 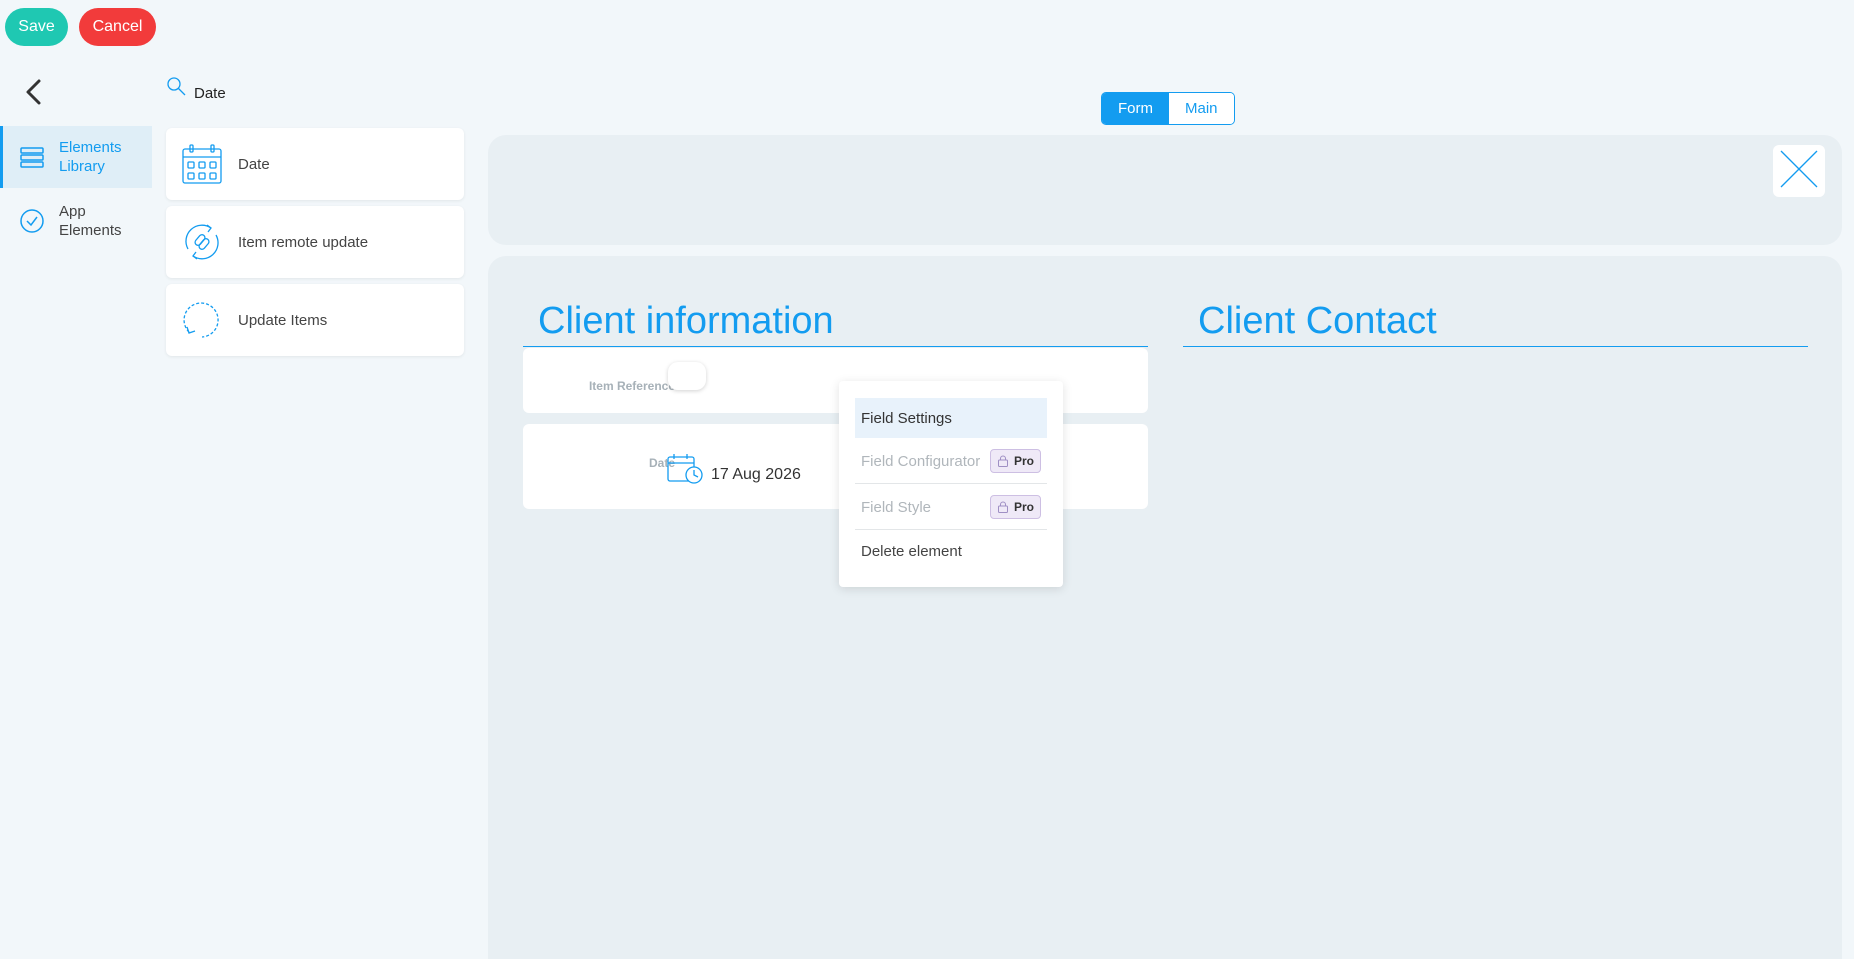 What do you see at coordinates (1317, 321) in the screenshot?
I see `section-title-client-contact: Client Contact` at bounding box center [1317, 321].